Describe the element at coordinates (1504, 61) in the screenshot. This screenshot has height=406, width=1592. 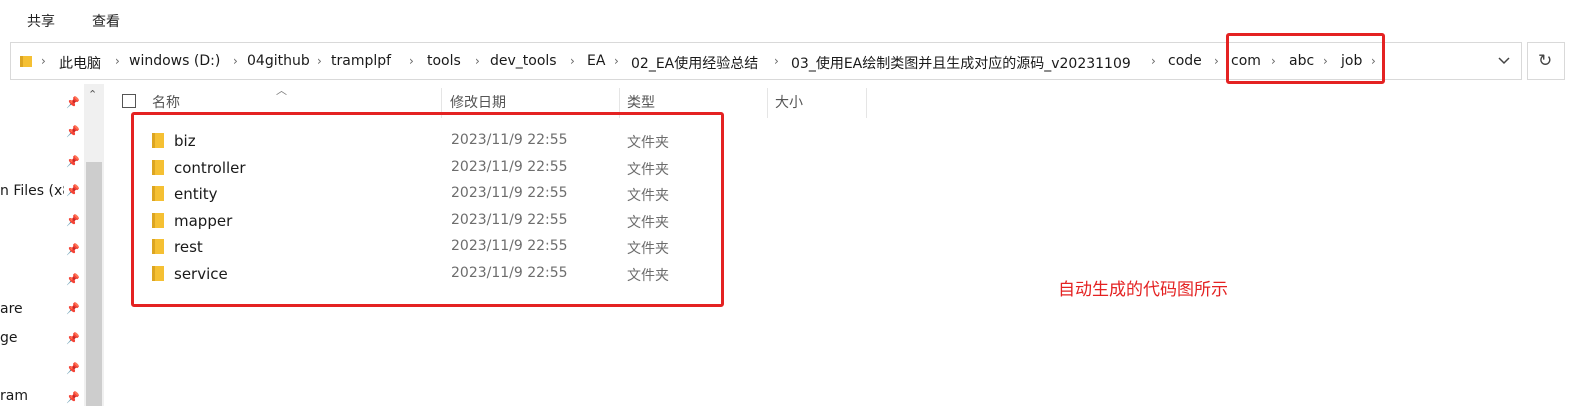
I see `chevron-down-icon` at that location.